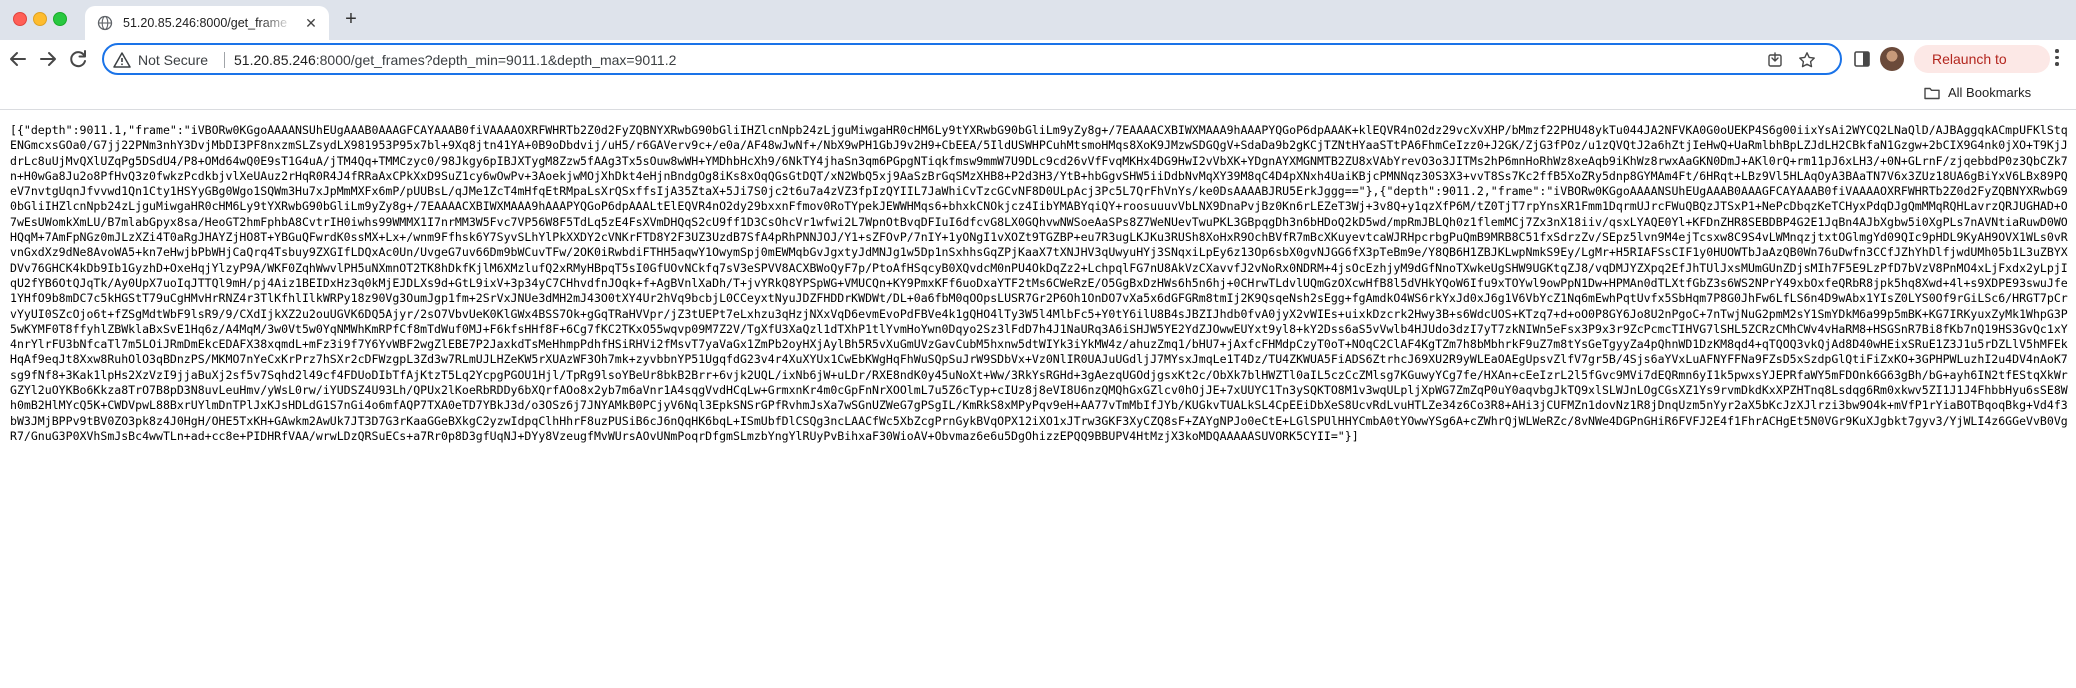 This screenshot has height=688, width=2076. Describe the element at coordinates (40, 19) in the screenshot. I see `minimize-window-button` at that location.